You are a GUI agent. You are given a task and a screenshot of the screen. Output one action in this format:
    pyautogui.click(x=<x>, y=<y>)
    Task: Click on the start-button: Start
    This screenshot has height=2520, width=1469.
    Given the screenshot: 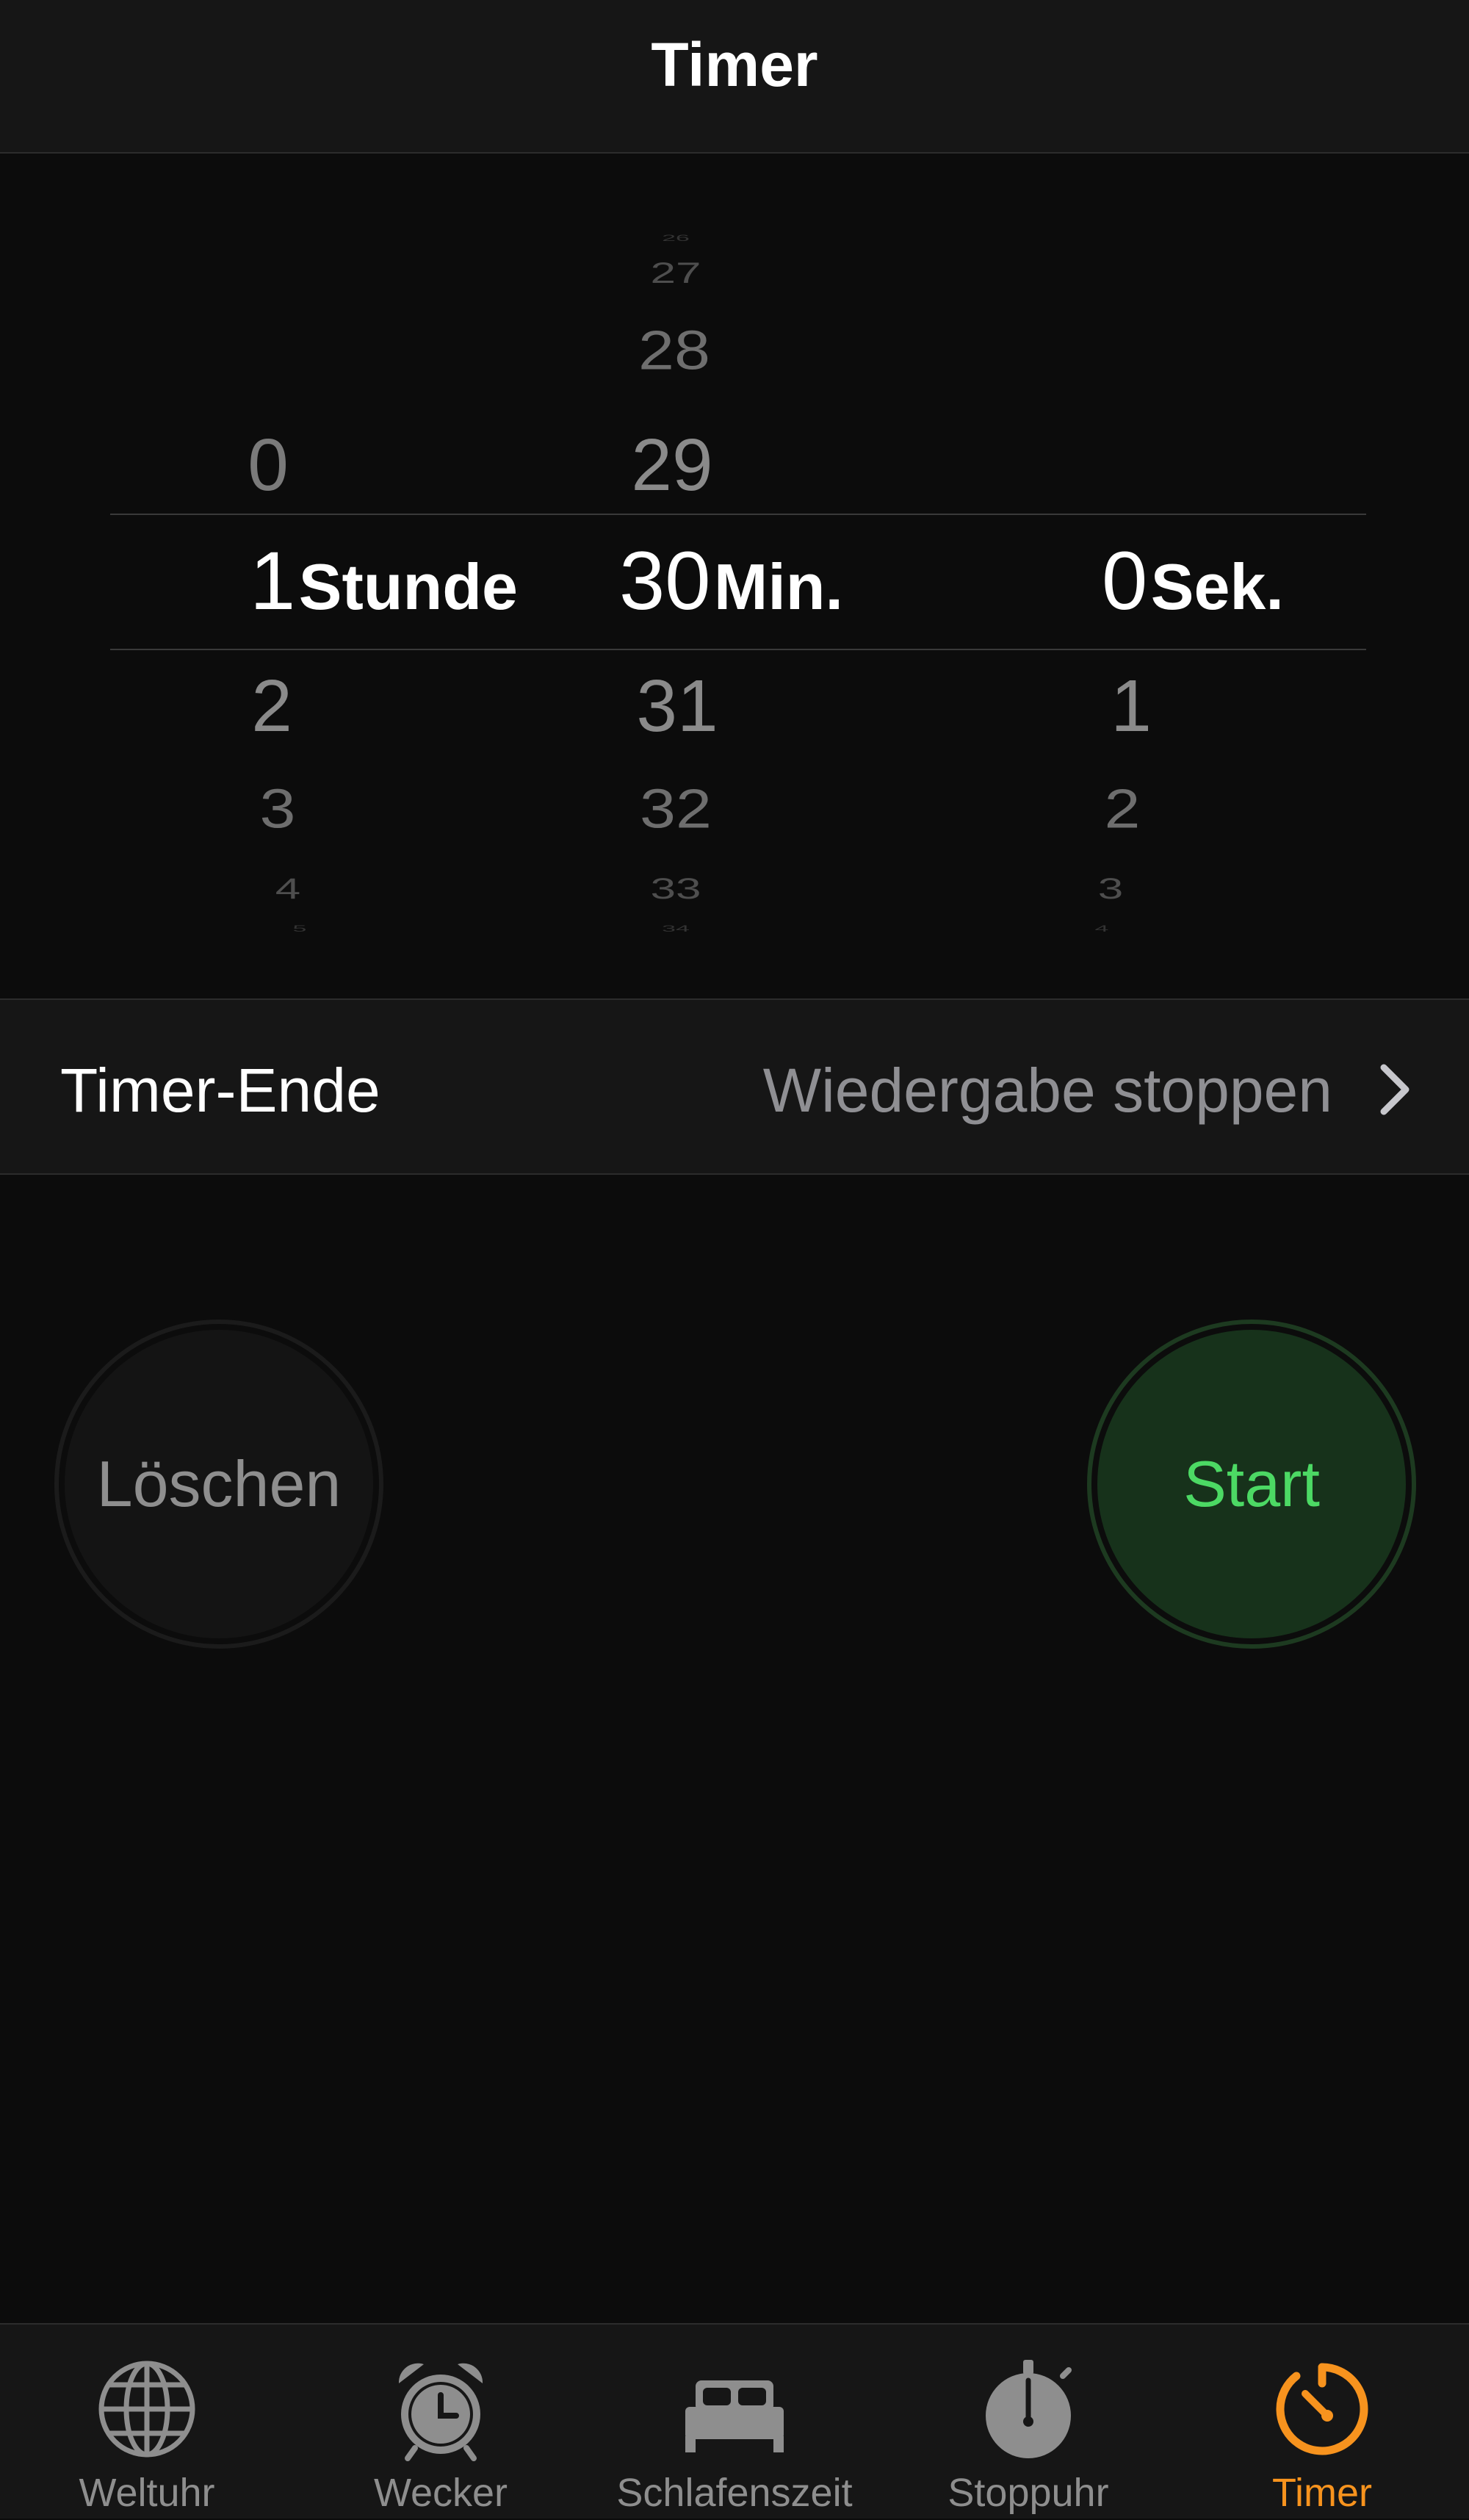 What is the action you would take?
    pyautogui.click(x=1251, y=1485)
    